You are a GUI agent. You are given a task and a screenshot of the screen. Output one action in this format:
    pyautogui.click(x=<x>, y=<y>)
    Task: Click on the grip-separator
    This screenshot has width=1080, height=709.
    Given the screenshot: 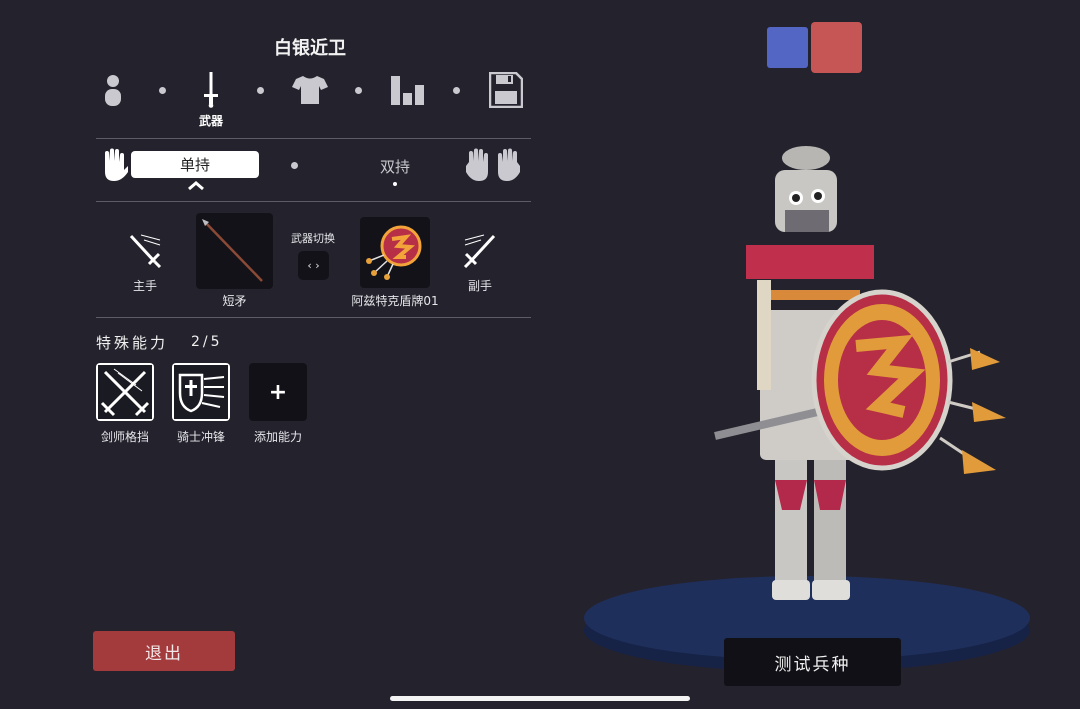 What is the action you would take?
    pyautogui.click(x=294, y=165)
    